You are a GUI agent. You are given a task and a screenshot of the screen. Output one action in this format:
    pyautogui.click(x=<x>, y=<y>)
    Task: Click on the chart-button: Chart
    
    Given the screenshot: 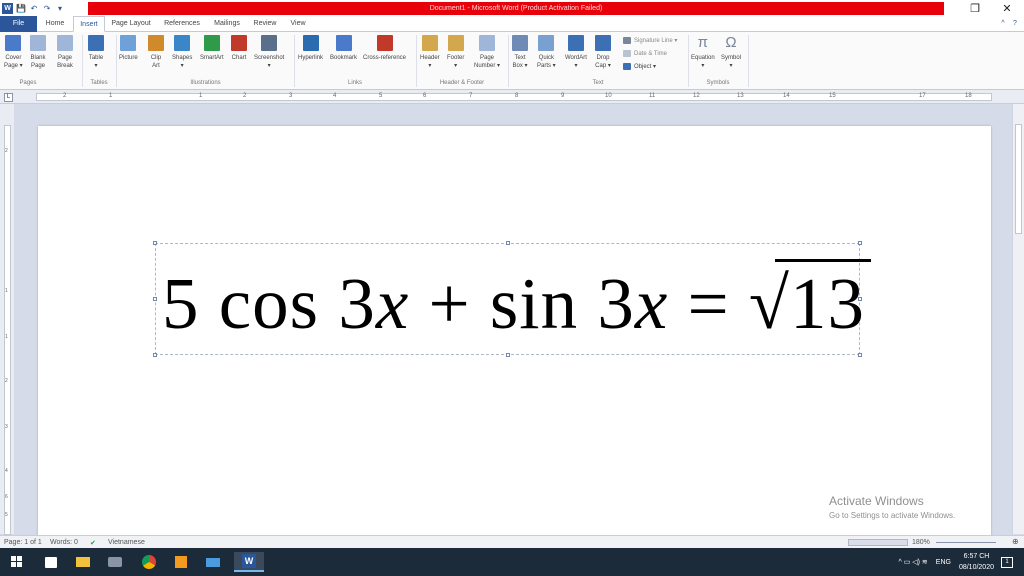 What is the action you would take?
    pyautogui.click(x=239, y=48)
    